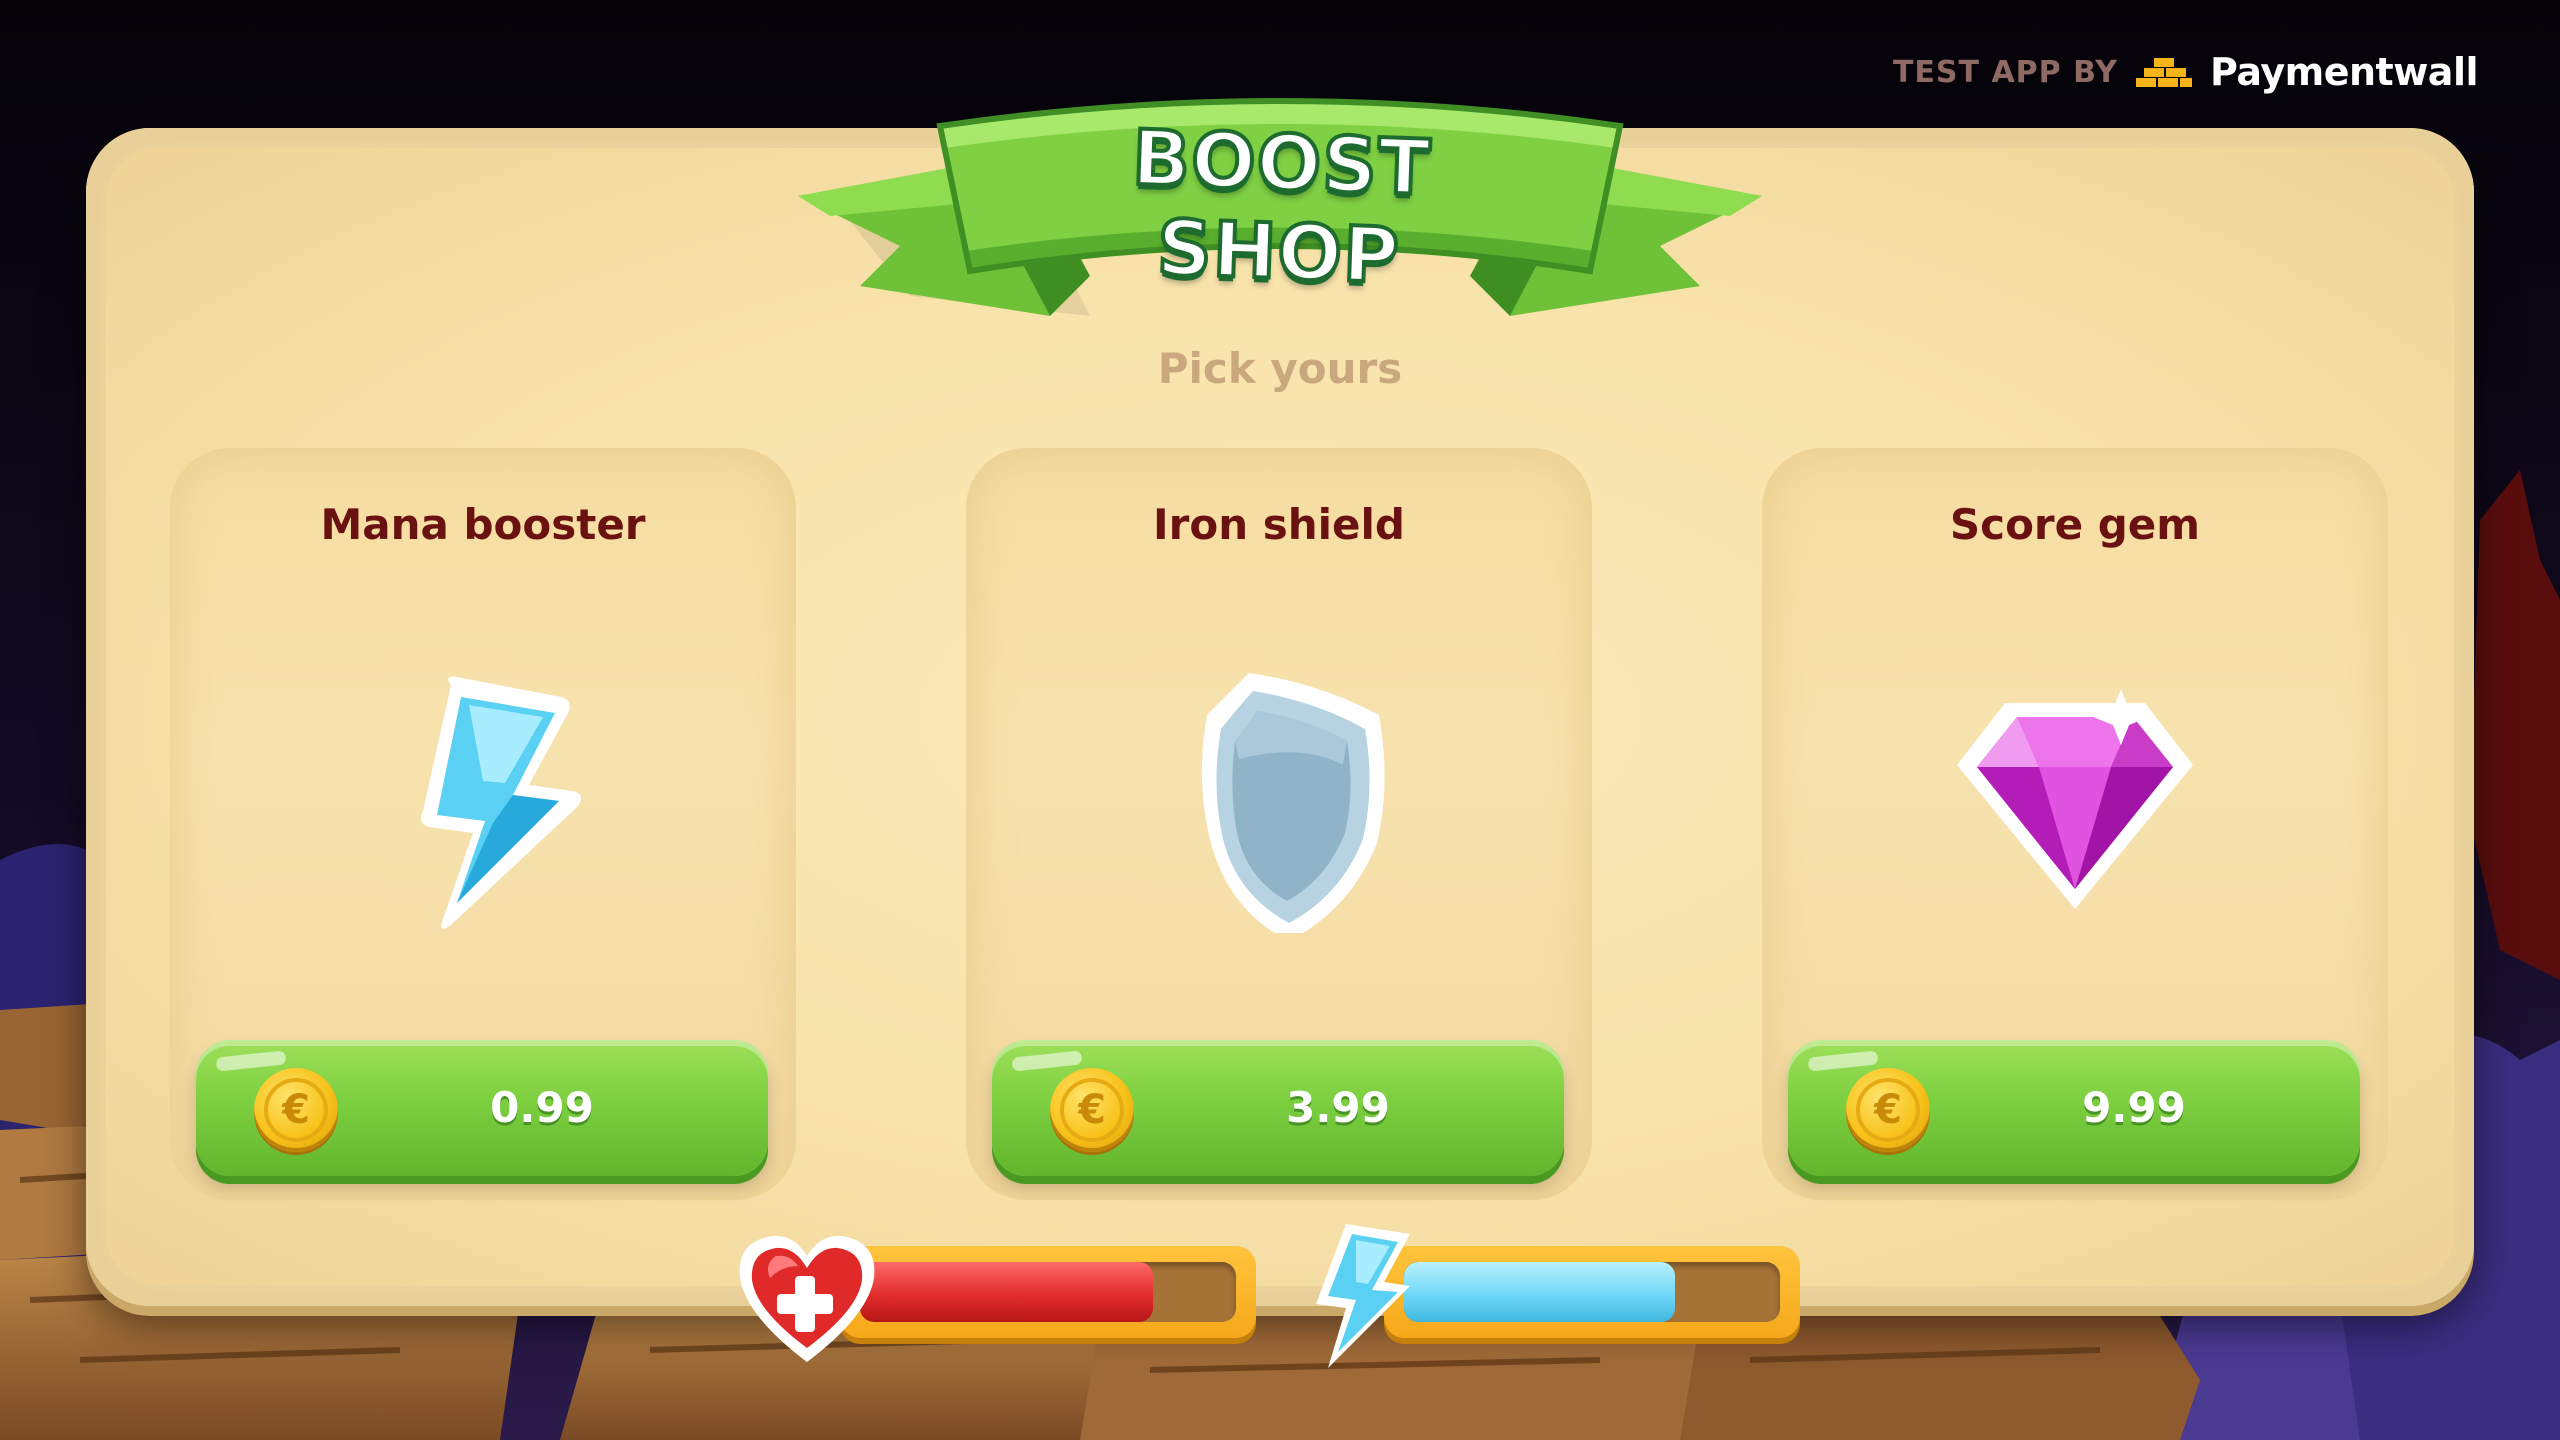 This screenshot has width=2560, height=1440. I want to click on health-bar-fill, so click(1007, 1292).